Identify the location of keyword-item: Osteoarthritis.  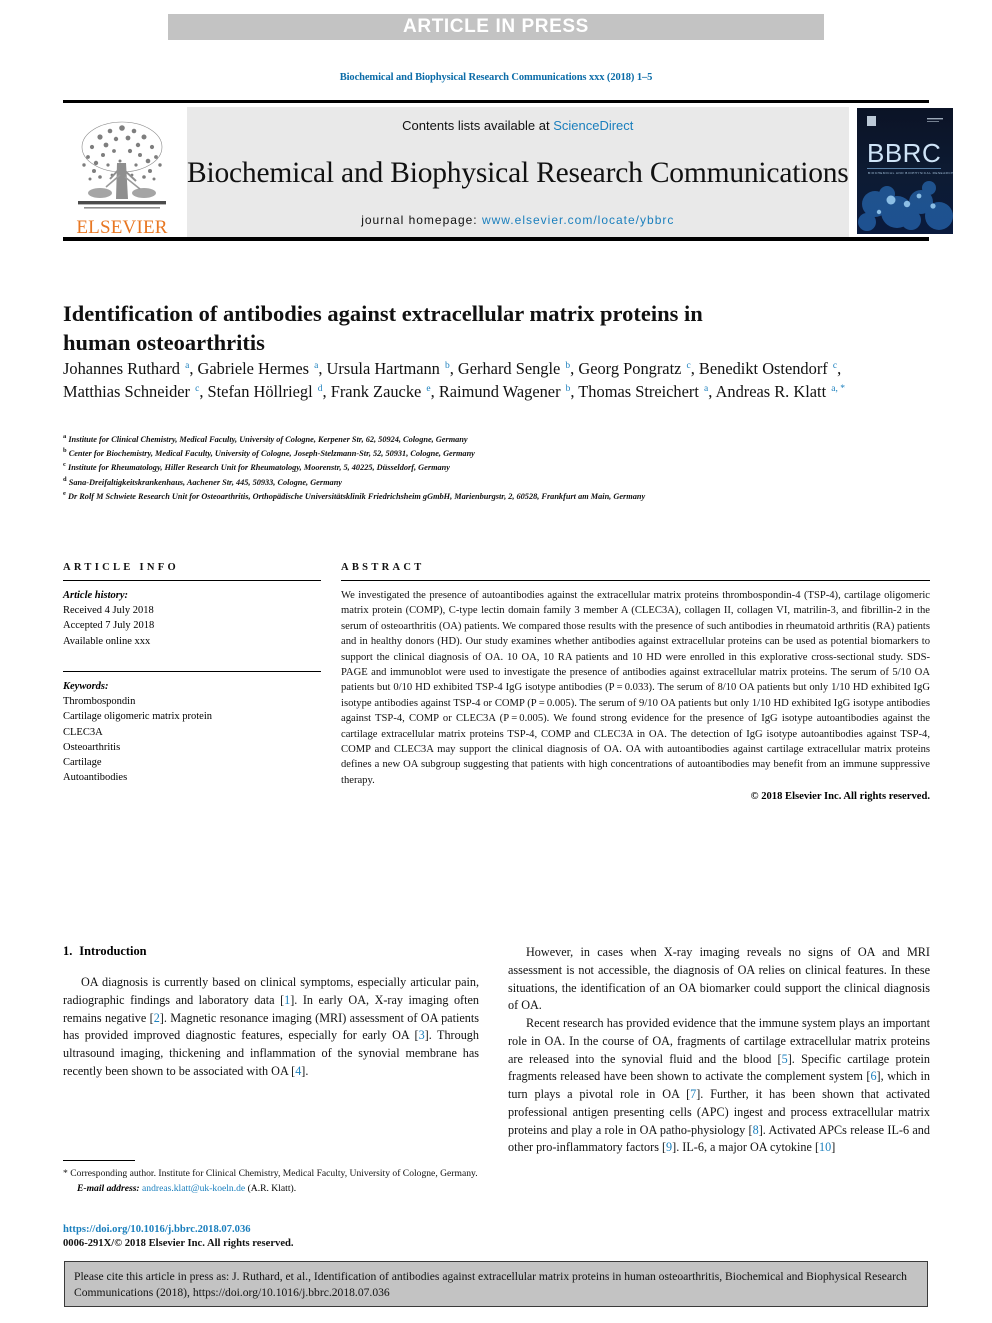
(92, 747).